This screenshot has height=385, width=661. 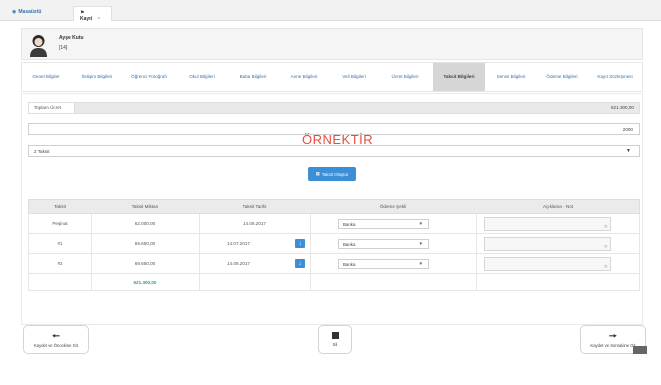 What do you see at coordinates (238, 263) in the screenshot?
I see `row-tarih: 14.08.2017` at bounding box center [238, 263].